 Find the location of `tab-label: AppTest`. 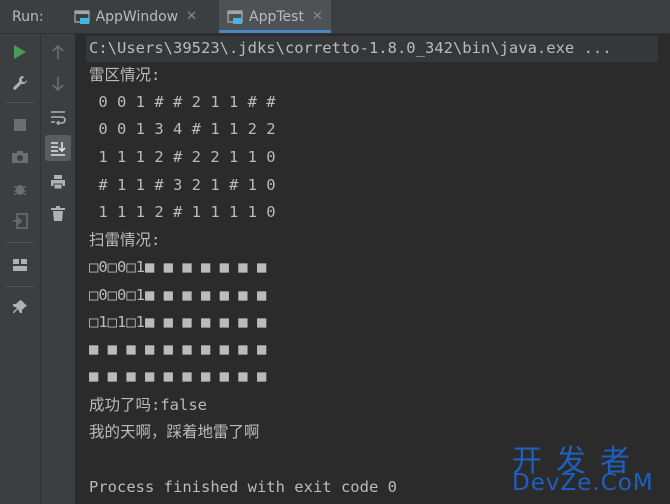

tab-label: AppTest is located at coordinates (276, 16).